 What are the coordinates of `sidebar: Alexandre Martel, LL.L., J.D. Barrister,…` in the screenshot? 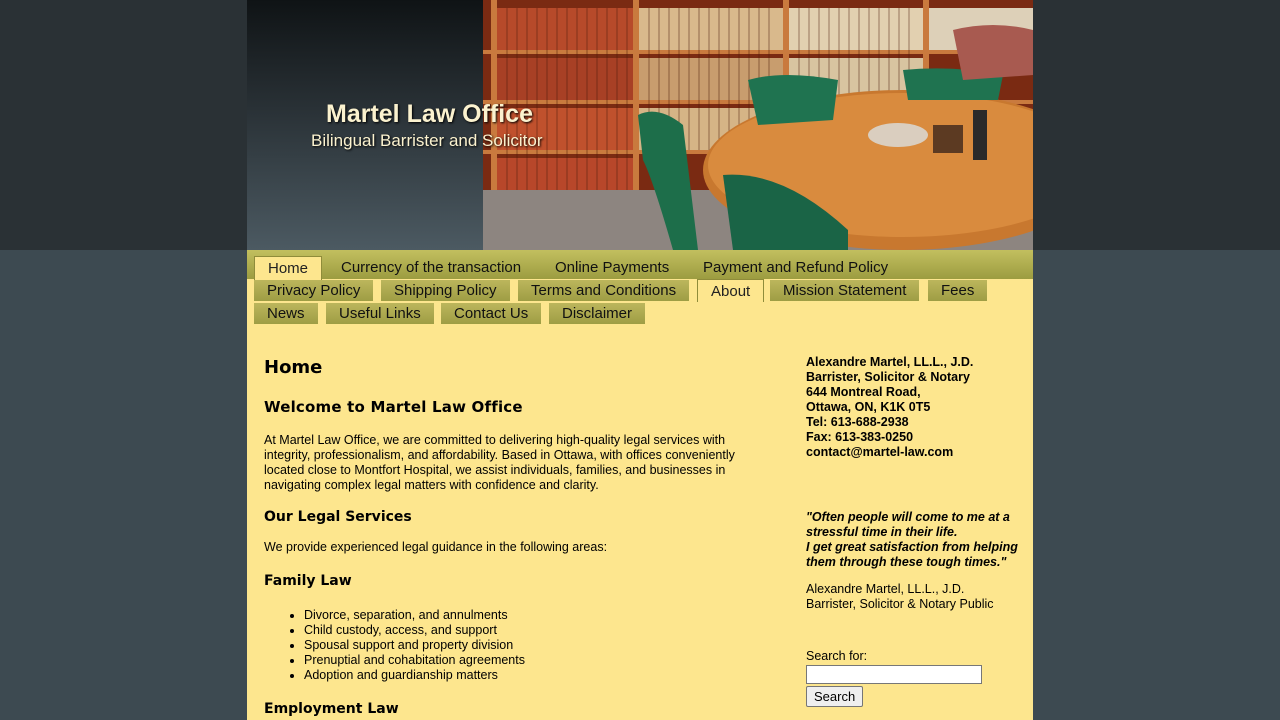 It's located at (913, 531).